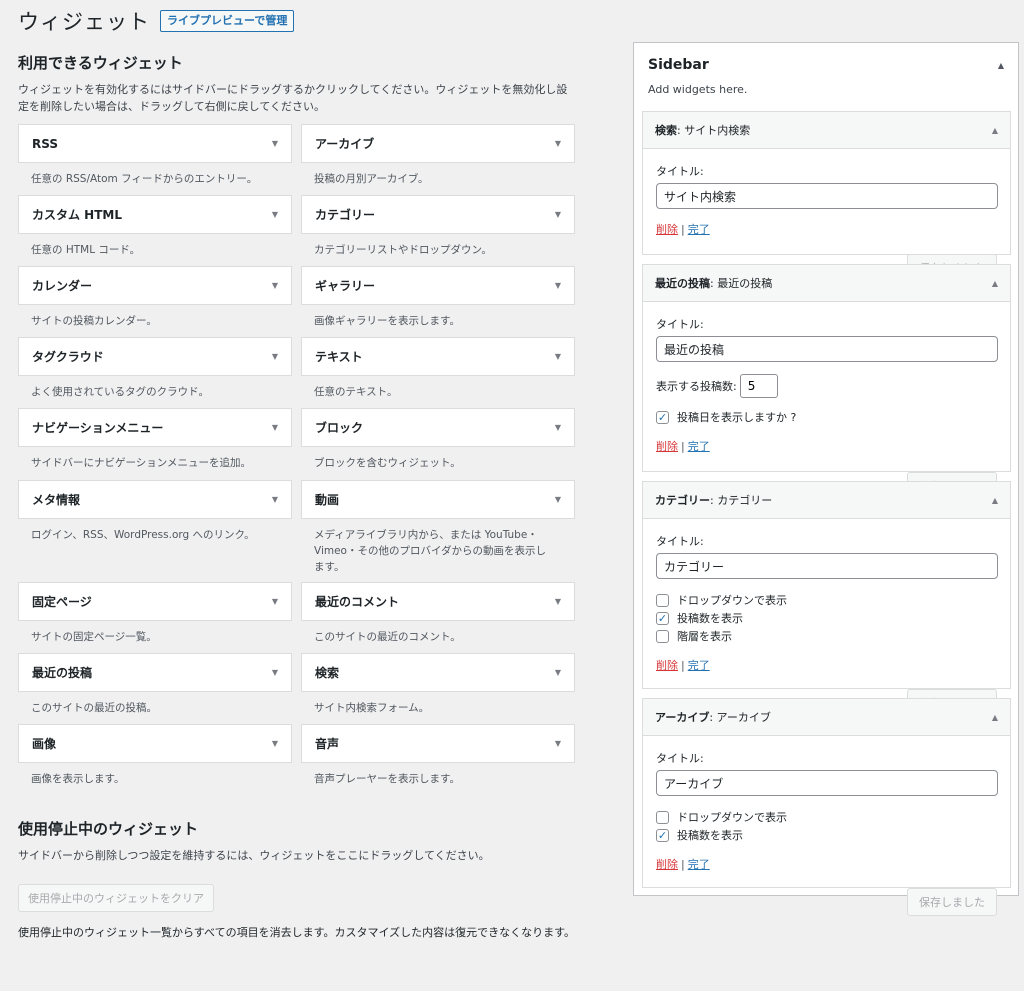 This screenshot has height=991, width=1024. Describe the element at coordinates (438, 499) in the screenshot. I see `widget-box: 動画 ▼` at that location.